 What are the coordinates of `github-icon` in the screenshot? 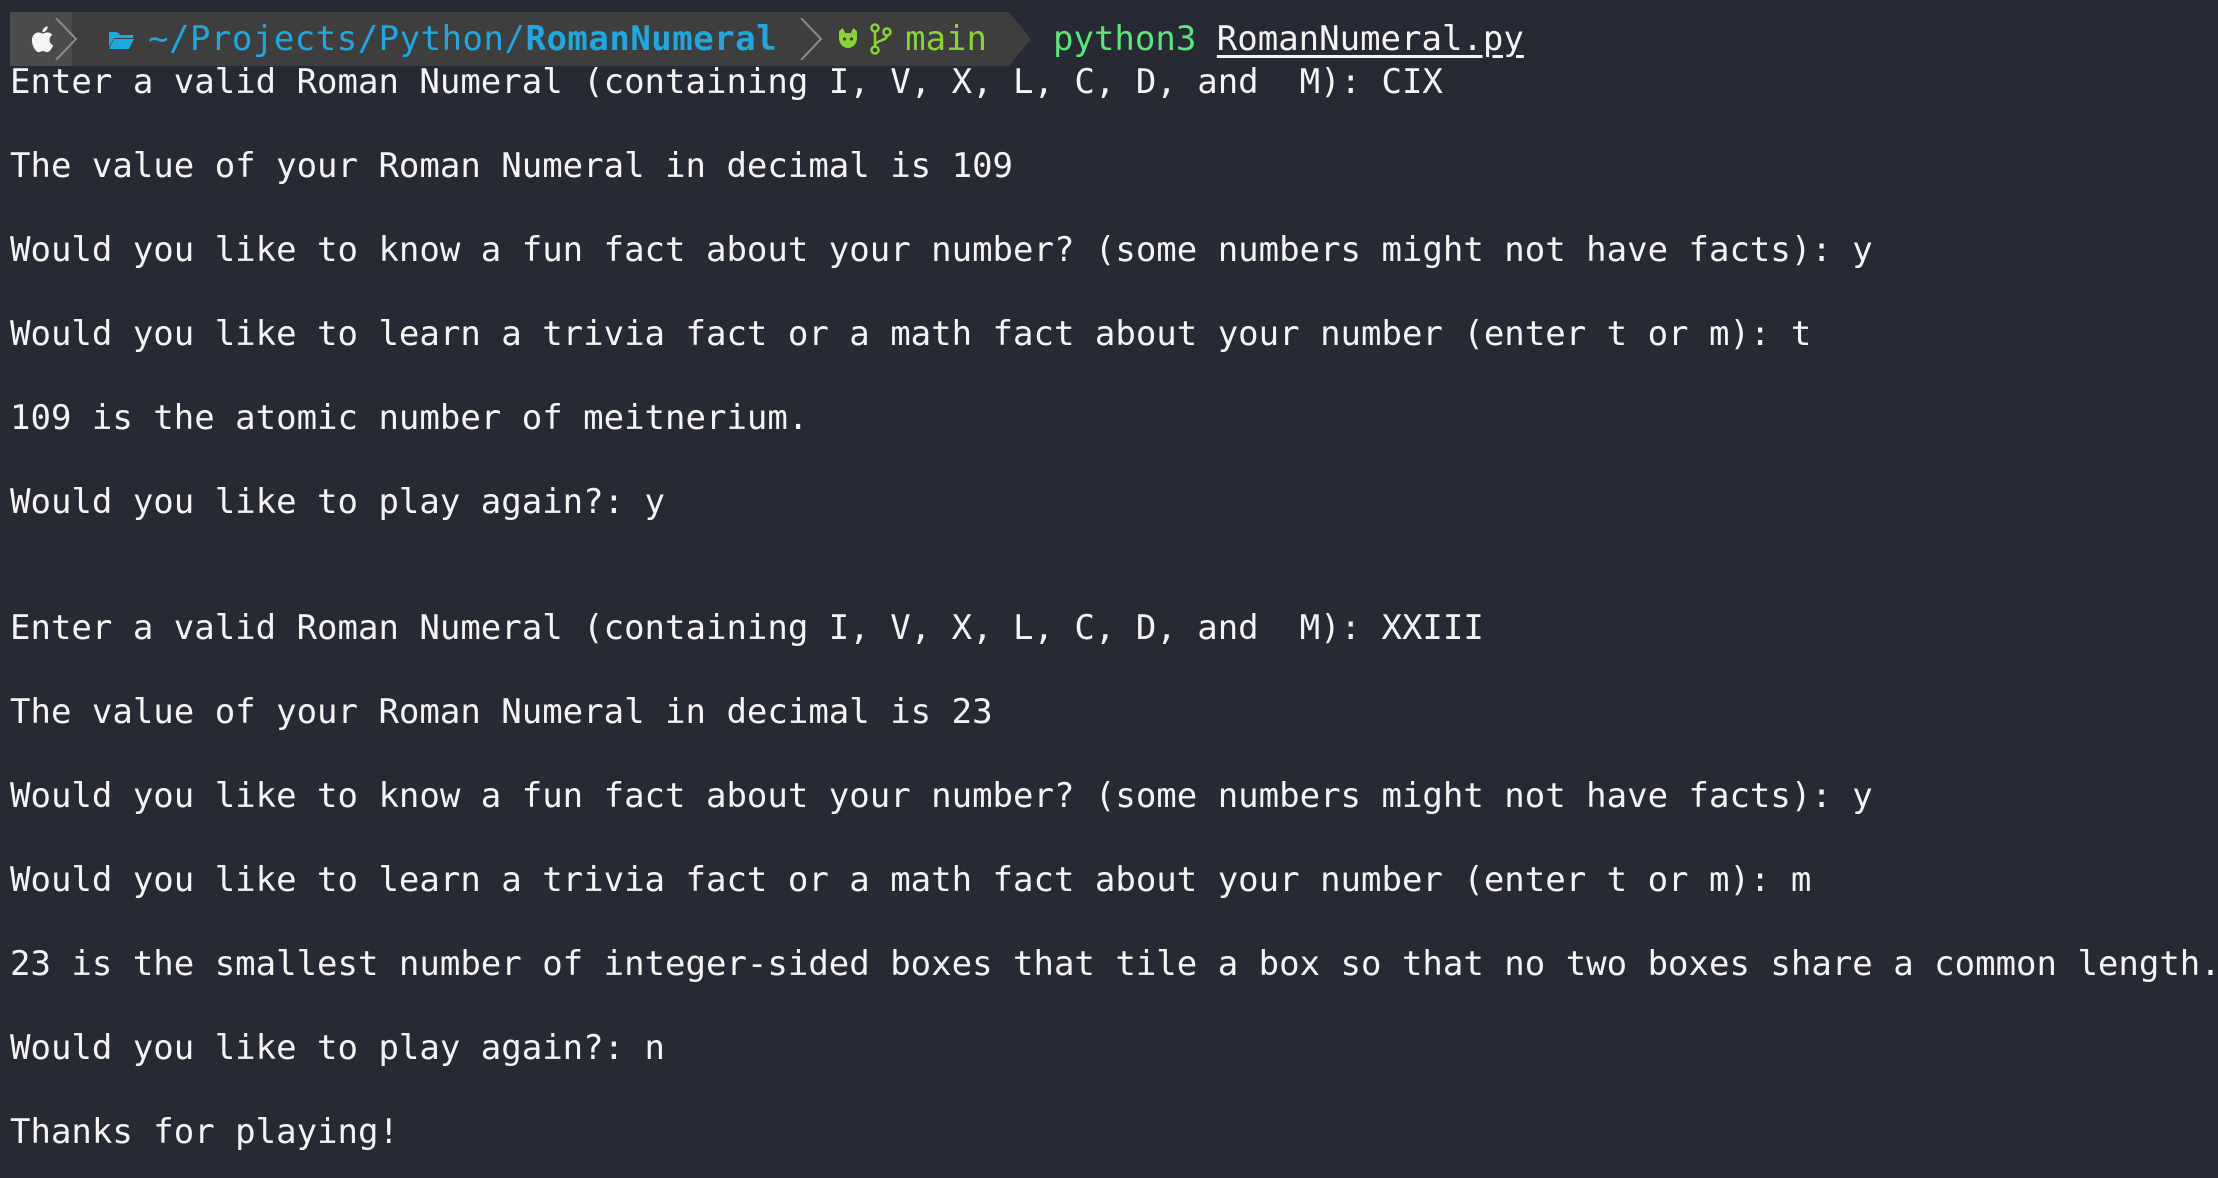 It's located at (848, 38).